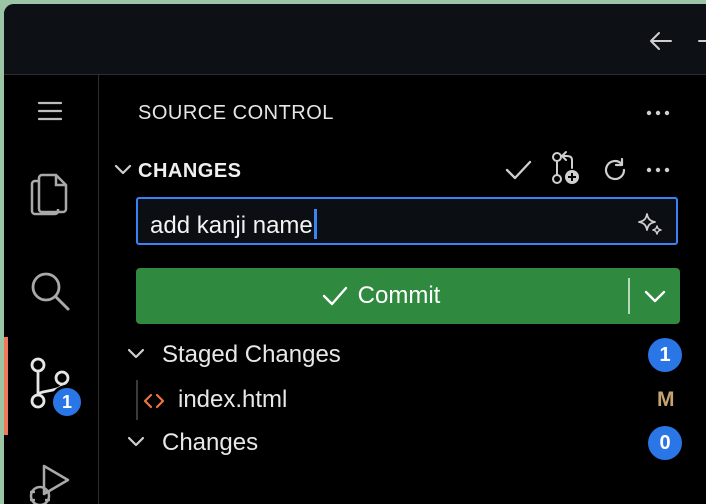 The width and height of the screenshot is (706, 504). What do you see at coordinates (518, 170) in the screenshot?
I see `commit-check-icon` at bounding box center [518, 170].